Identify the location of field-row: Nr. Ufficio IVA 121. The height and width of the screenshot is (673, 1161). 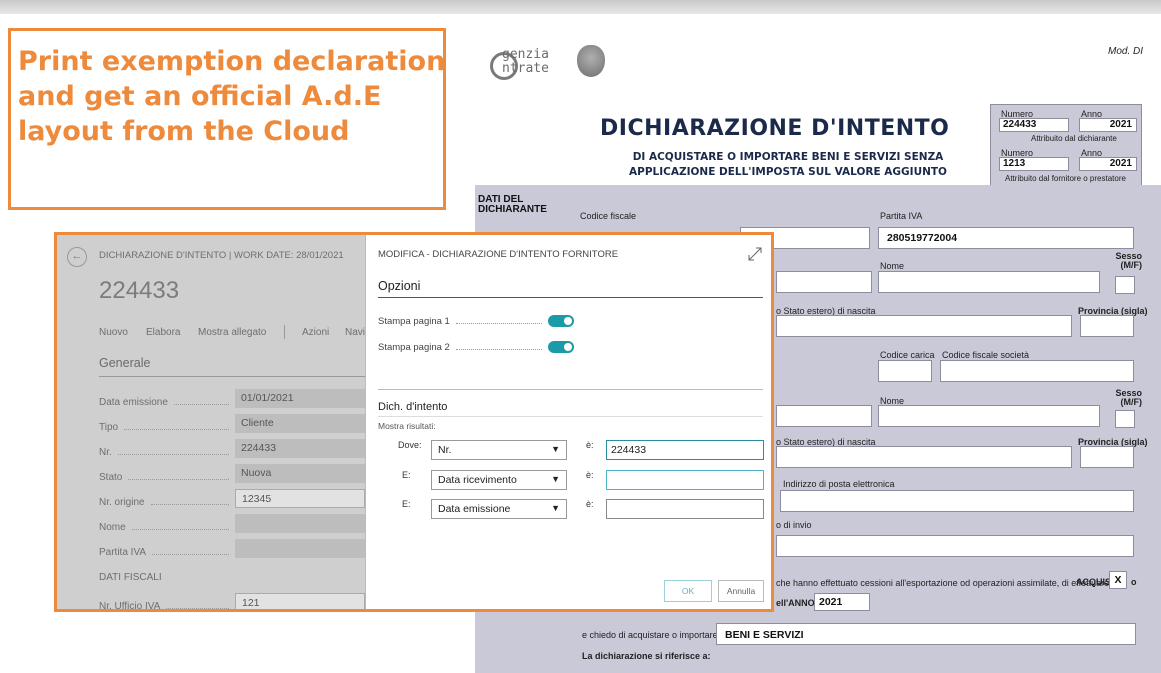
(232, 602).